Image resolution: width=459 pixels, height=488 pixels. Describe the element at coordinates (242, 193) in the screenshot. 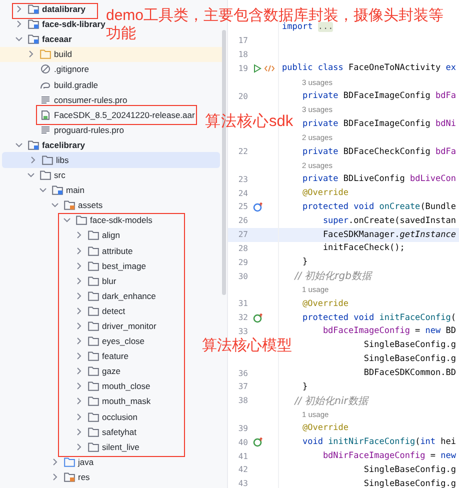

I see `line-number: 24` at that location.